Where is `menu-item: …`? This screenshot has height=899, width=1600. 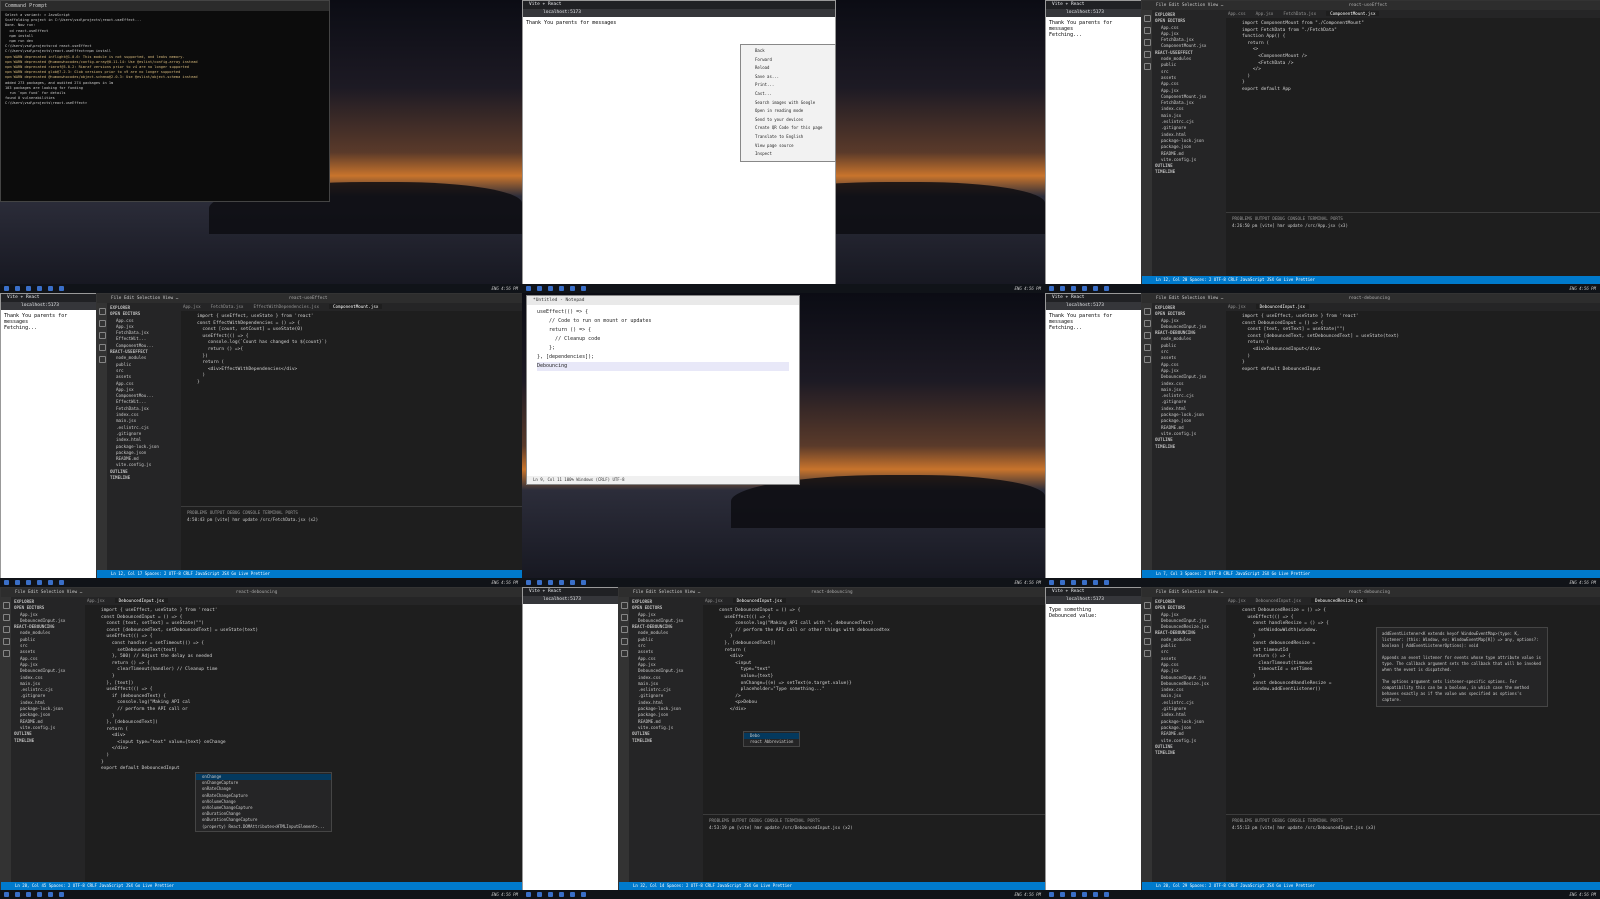
menu-item: … is located at coordinates (81, 592).